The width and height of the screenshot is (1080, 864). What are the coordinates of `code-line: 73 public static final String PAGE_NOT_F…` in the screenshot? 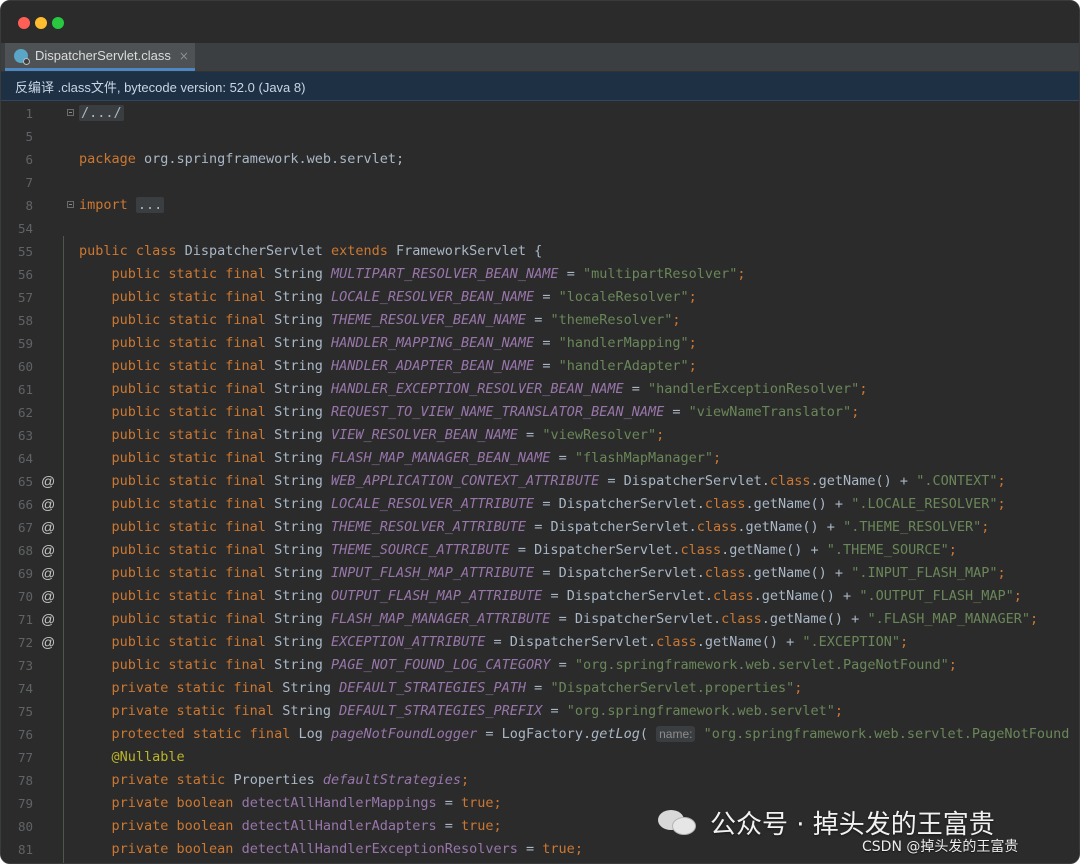 It's located at (540, 665).